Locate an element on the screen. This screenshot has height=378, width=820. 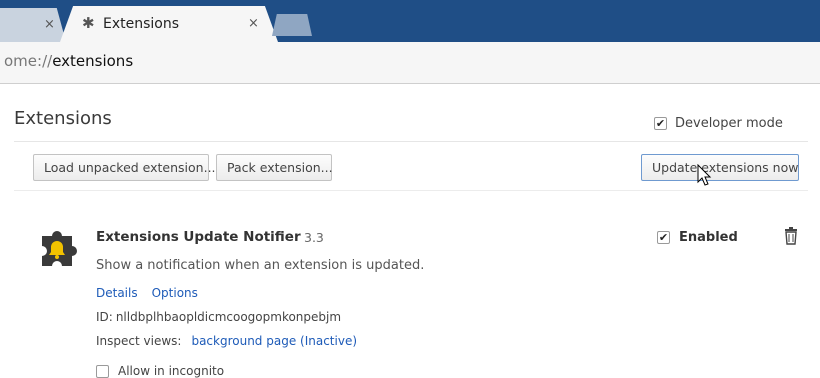
extension-links: Details Options is located at coordinates (147, 293).